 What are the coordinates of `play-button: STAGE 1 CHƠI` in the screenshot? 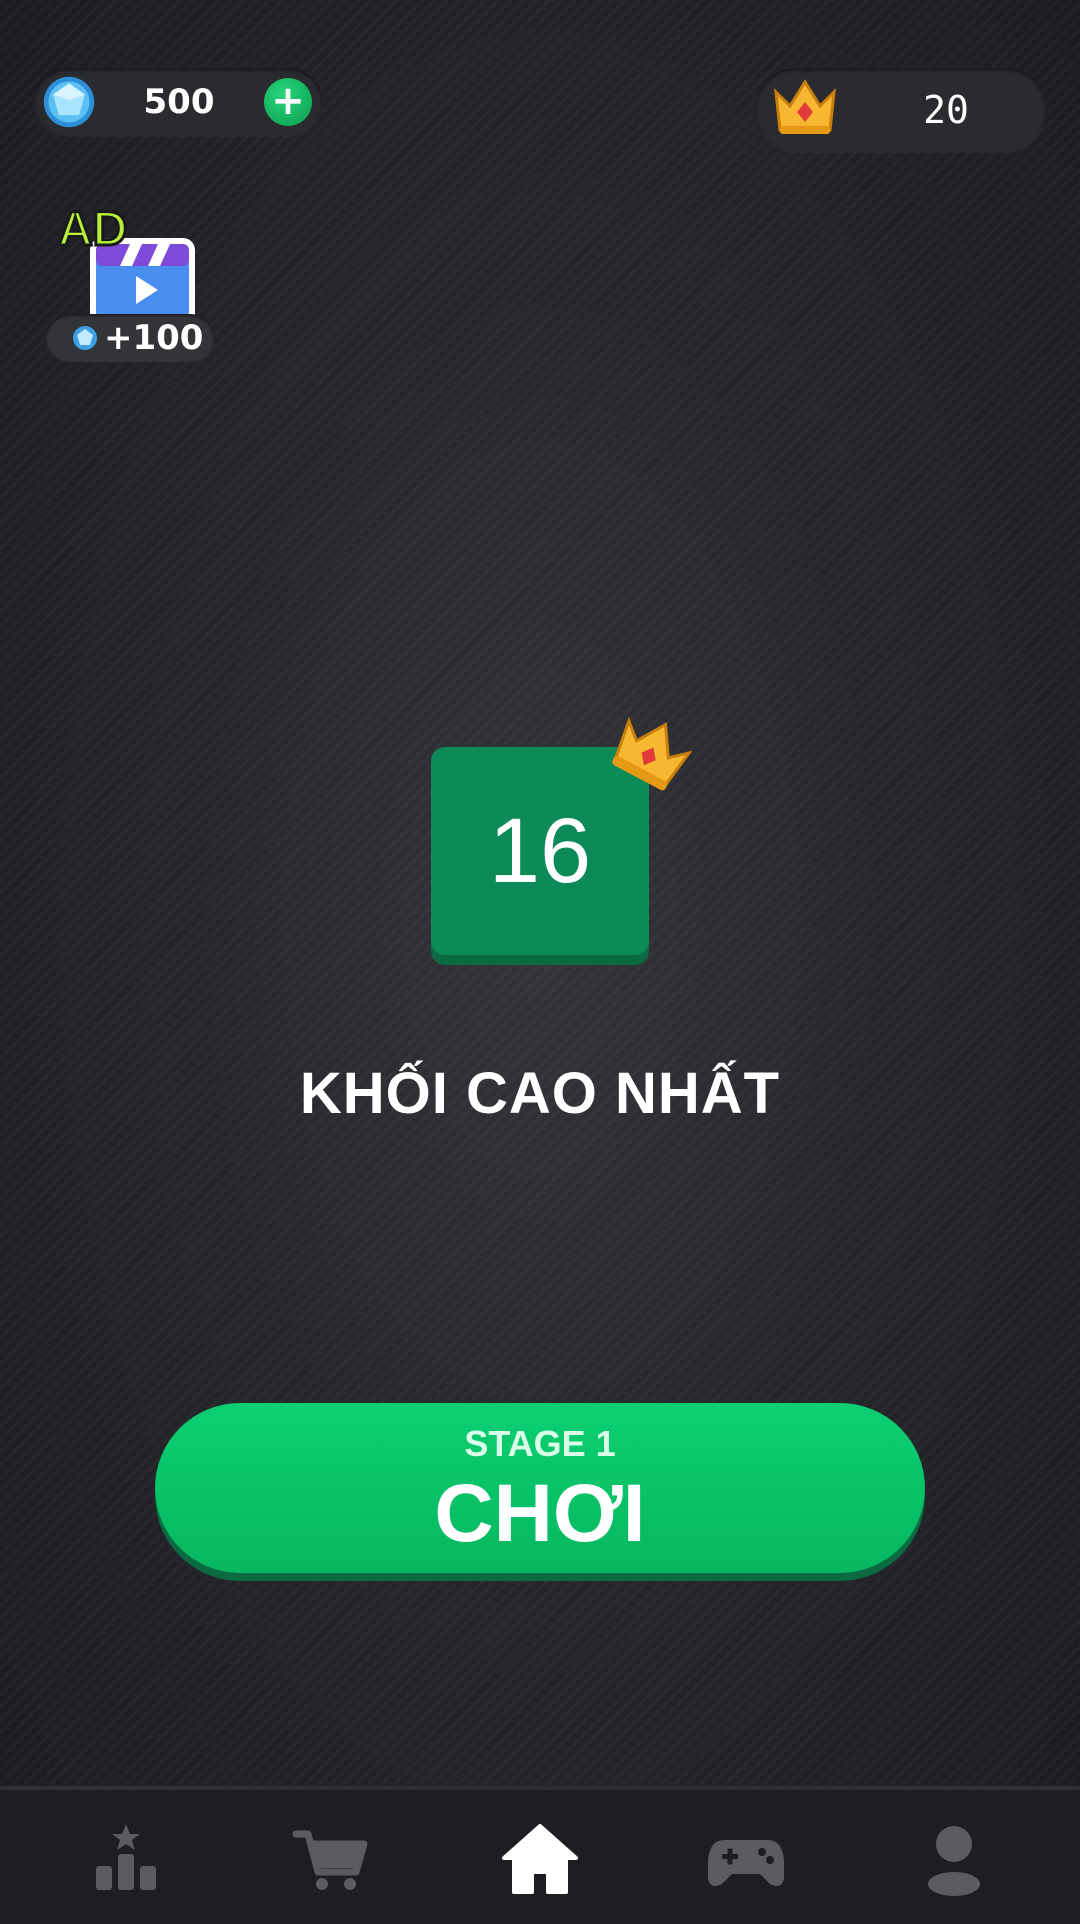 It's located at (540, 1488).